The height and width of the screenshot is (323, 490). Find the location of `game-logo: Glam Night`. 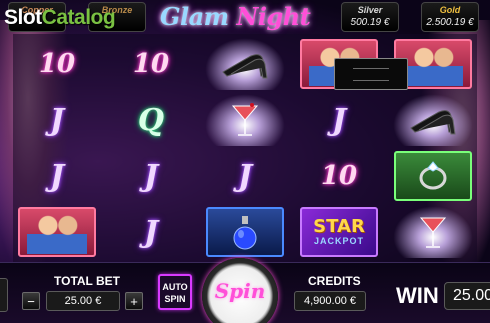

game-logo: Glam Night is located at coordinates (235, 16).